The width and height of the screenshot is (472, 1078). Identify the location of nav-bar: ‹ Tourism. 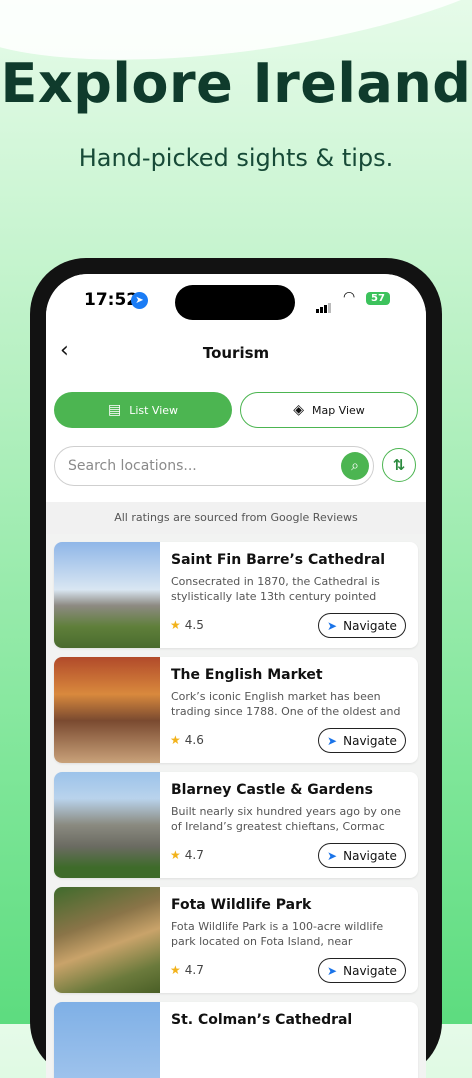
(236, 353).